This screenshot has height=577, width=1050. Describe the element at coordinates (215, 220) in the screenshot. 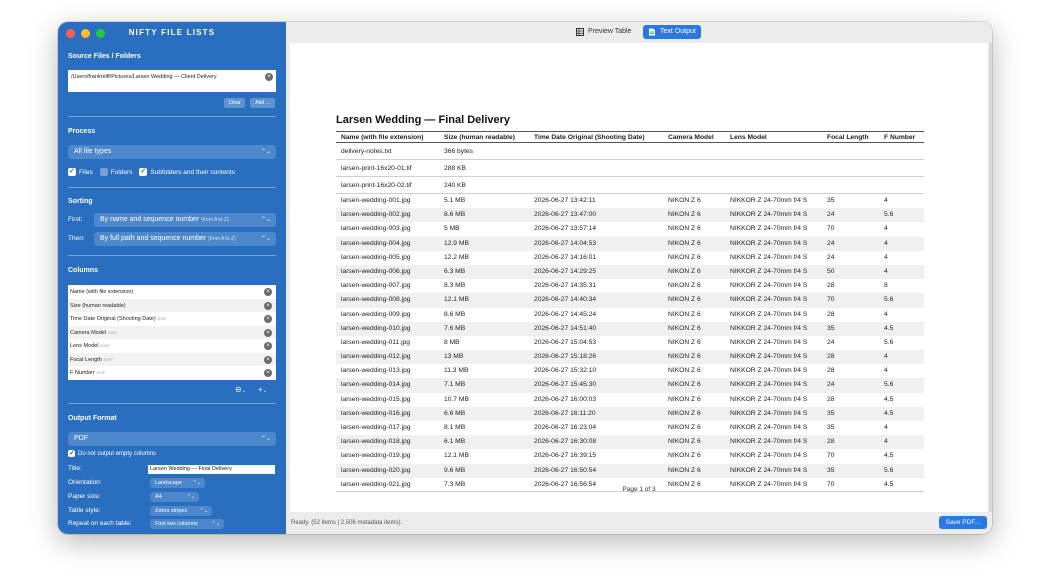

I see `sort-first-hint: (from A to Z)` at that location.